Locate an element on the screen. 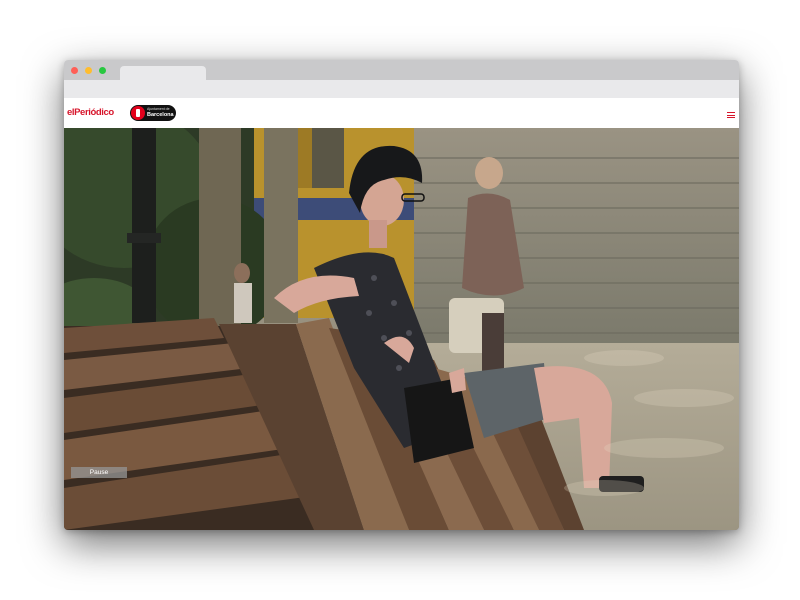 The image size is (800, 600). pause-button: Pause is located at coordinates (99, 472).